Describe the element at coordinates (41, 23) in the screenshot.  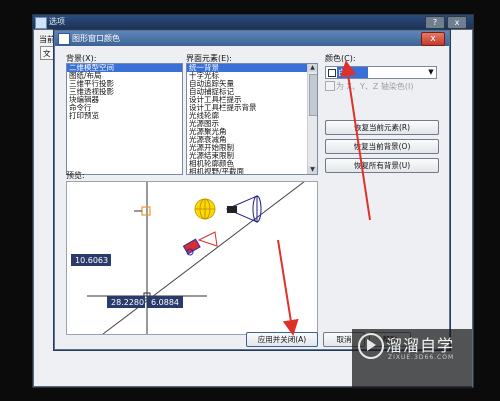
I see `app-logo-icon` at that location.